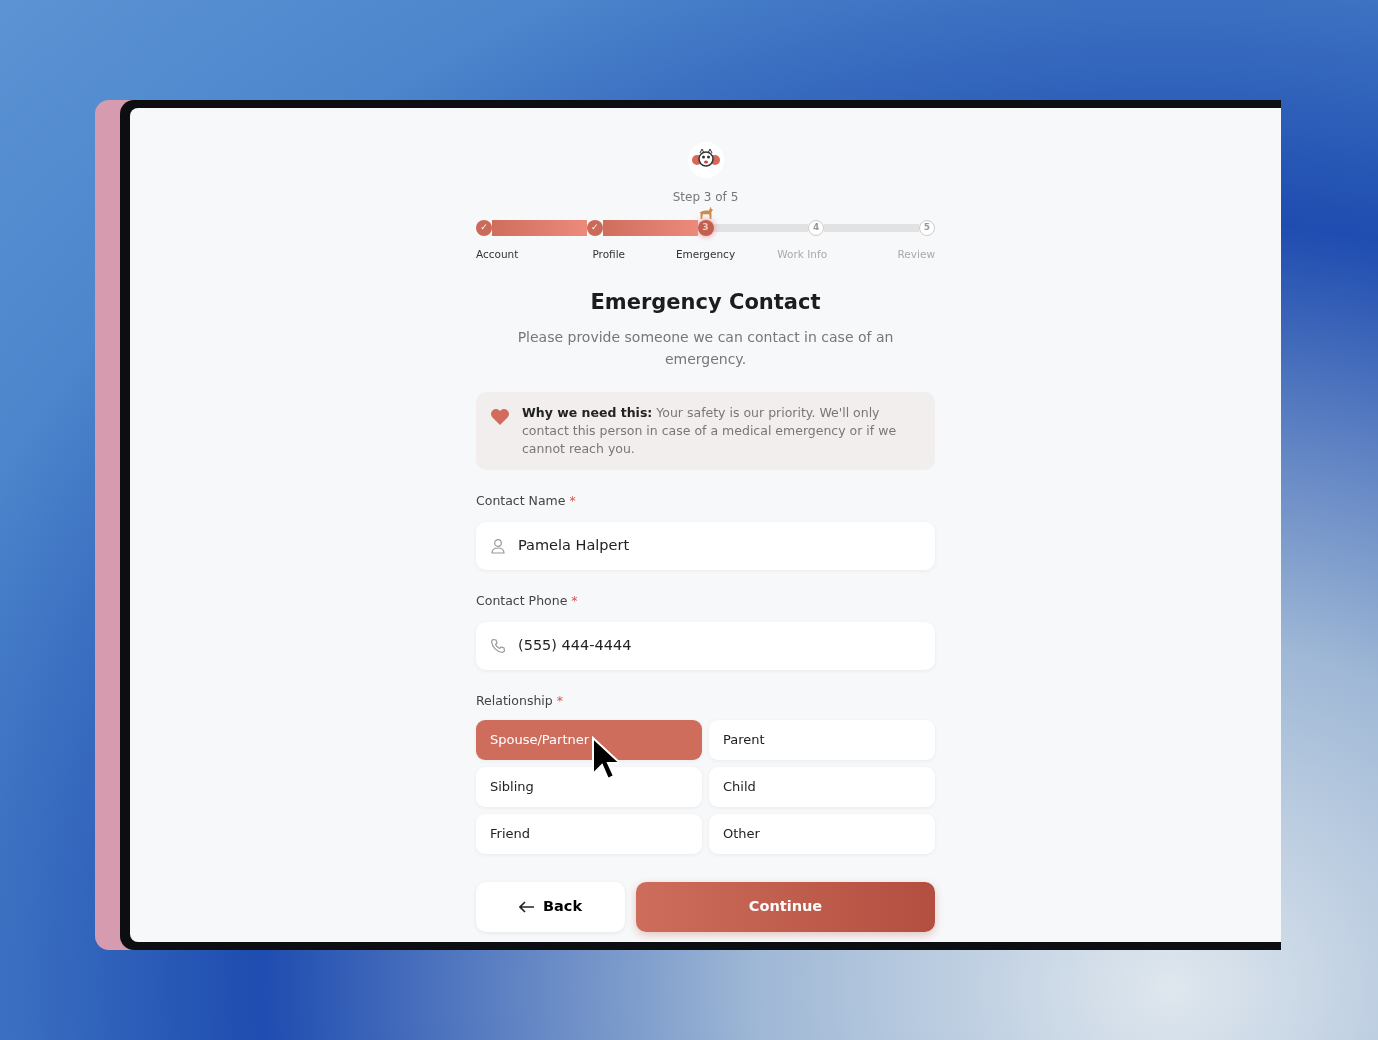 The image size is (1378, 1040). I want to click on person-icon, so click(498, 546).